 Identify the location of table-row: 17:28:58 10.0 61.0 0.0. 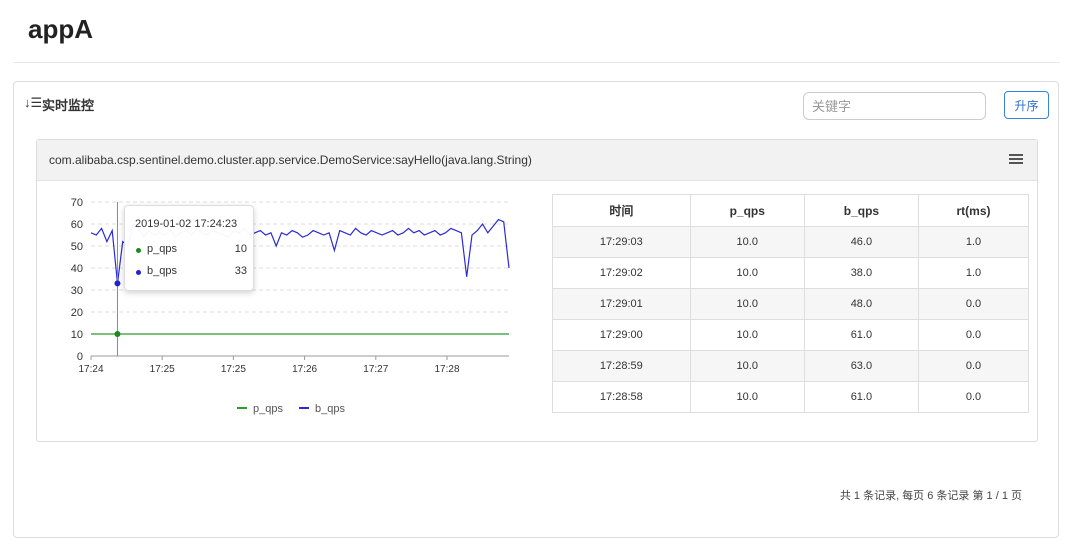
(791, 397).